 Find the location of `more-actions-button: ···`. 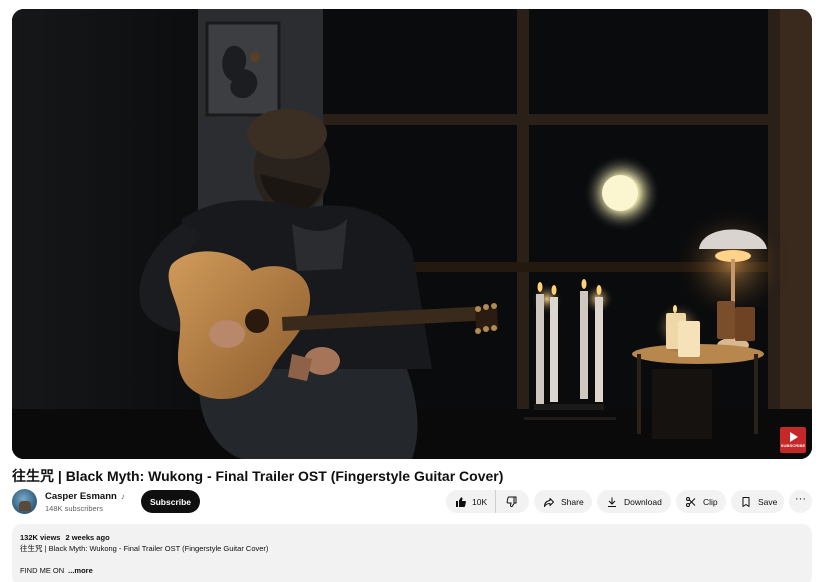

more-actions-button: ··· is located at coordinates (800, 501).